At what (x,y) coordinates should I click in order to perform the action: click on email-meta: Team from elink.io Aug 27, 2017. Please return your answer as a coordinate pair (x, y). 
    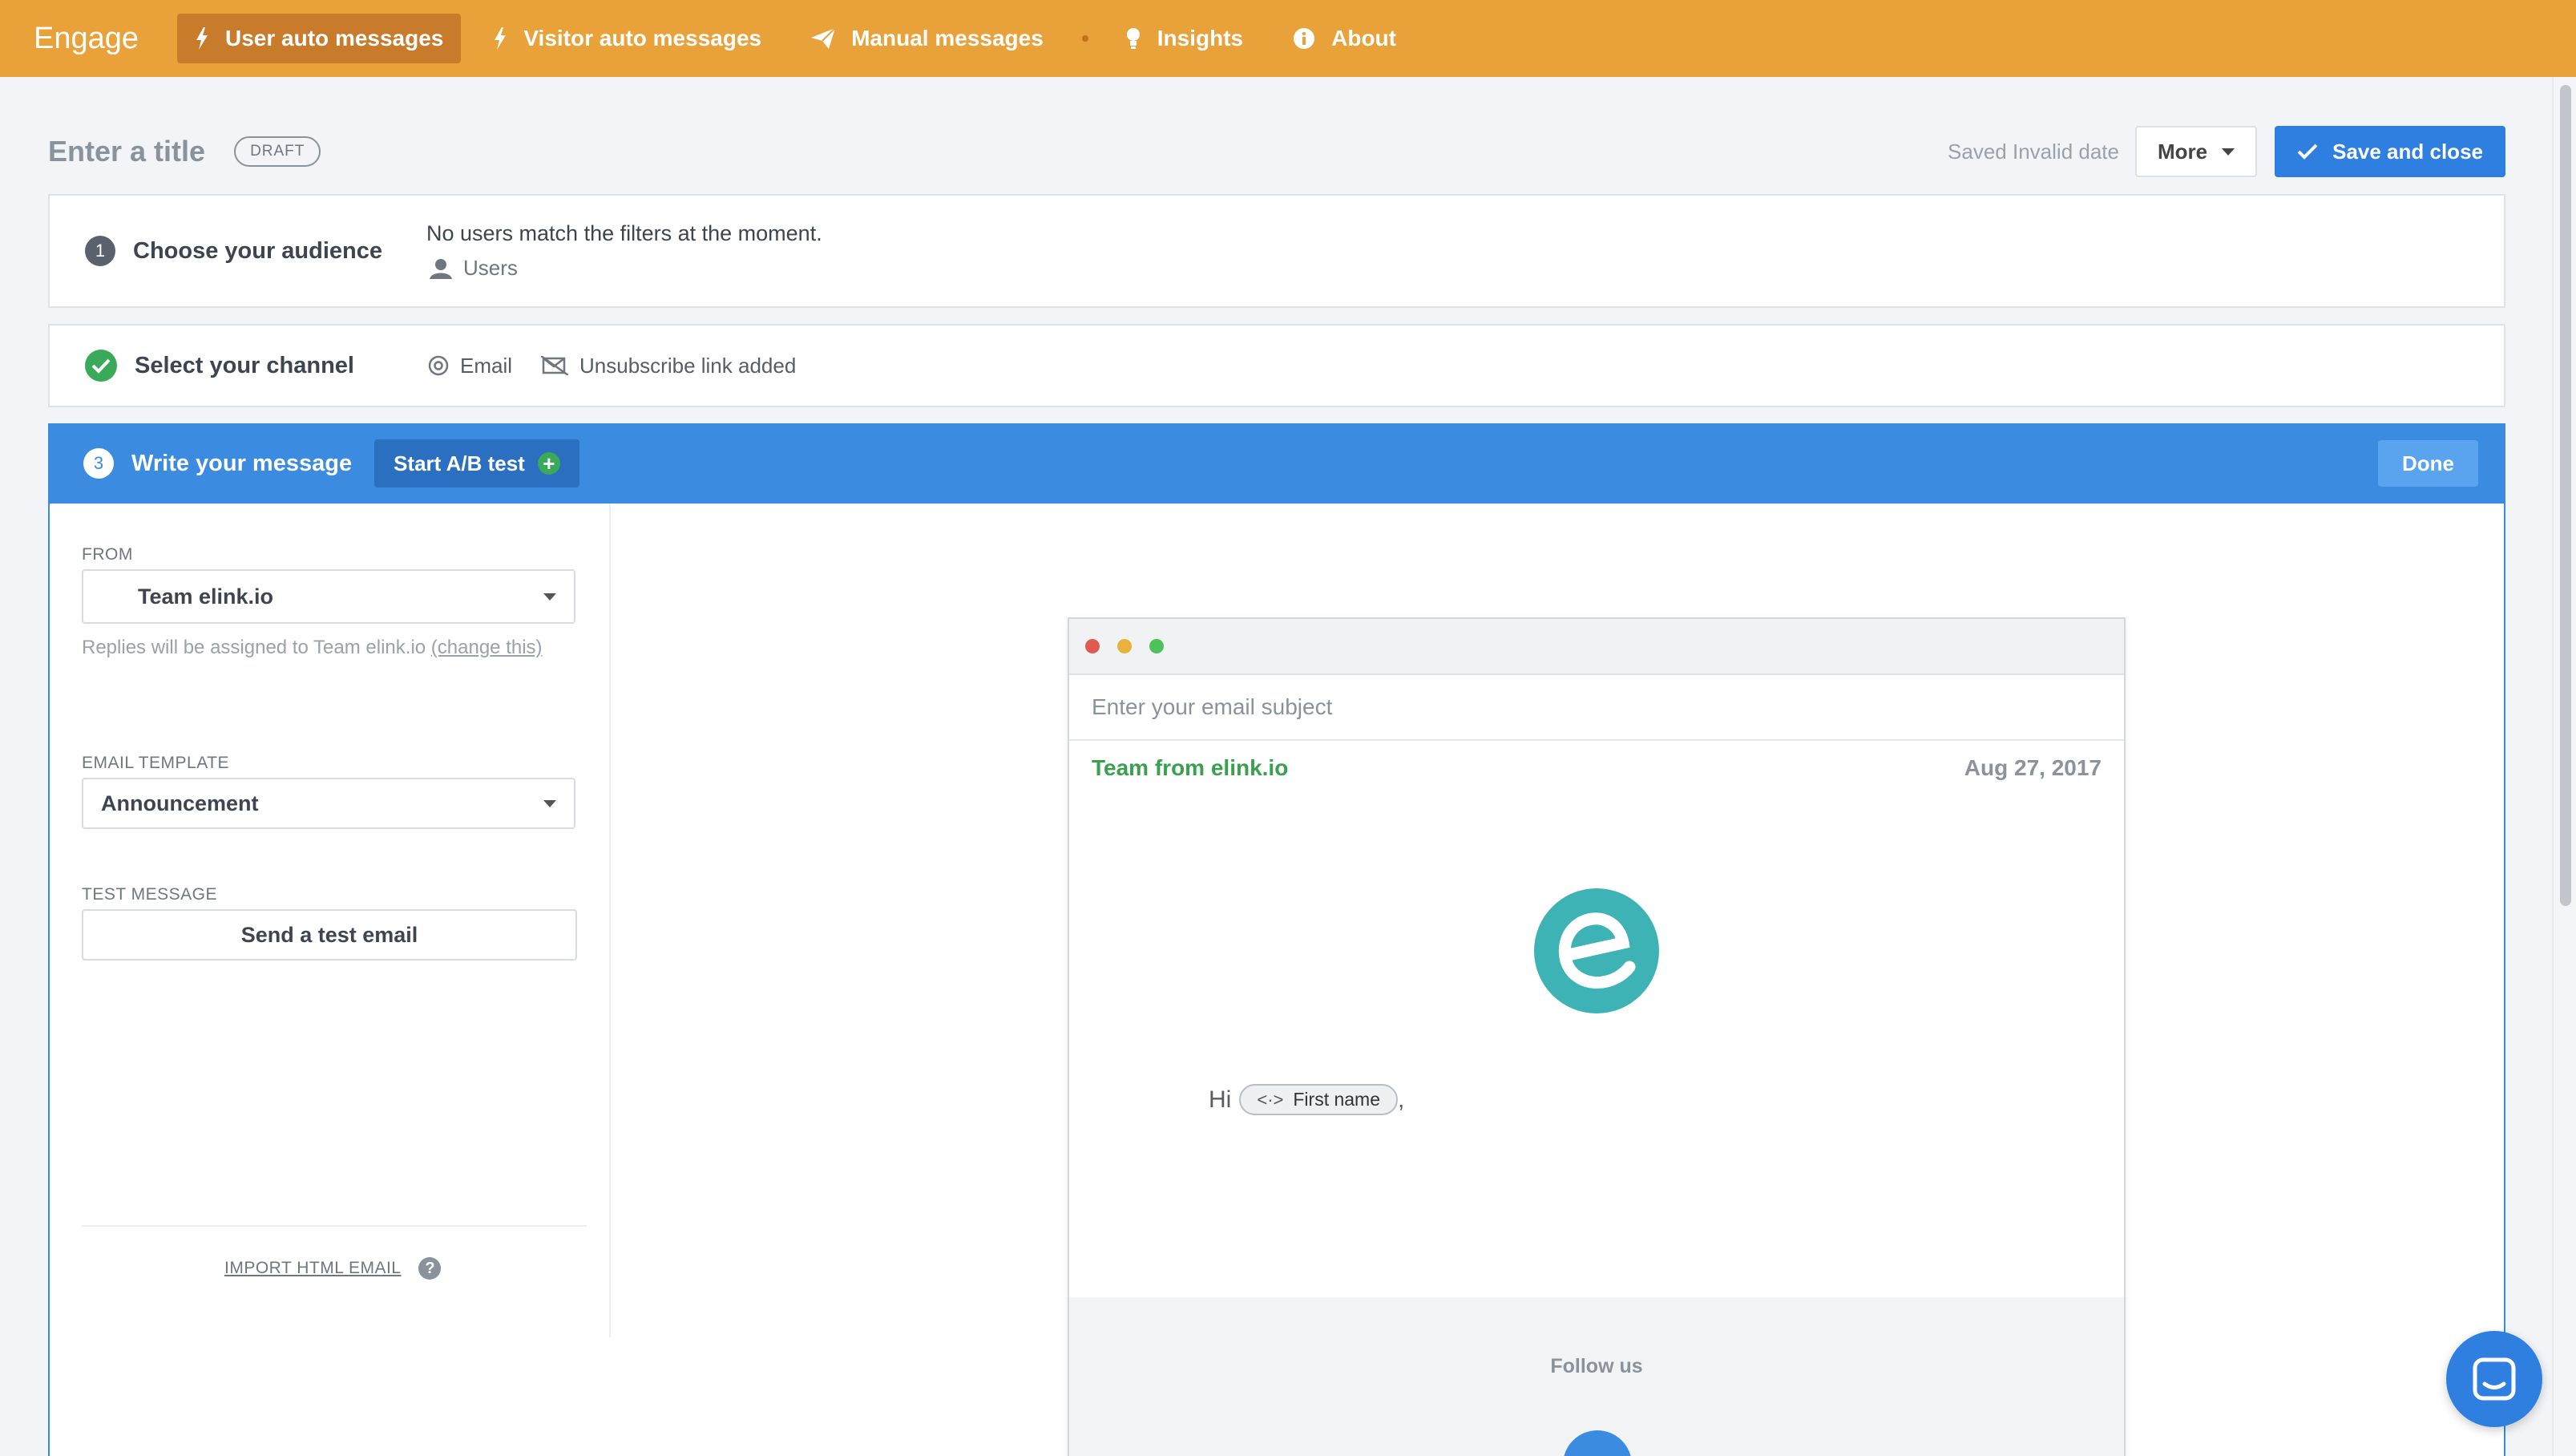
    Looking at the image, I should click on (1596, 768).